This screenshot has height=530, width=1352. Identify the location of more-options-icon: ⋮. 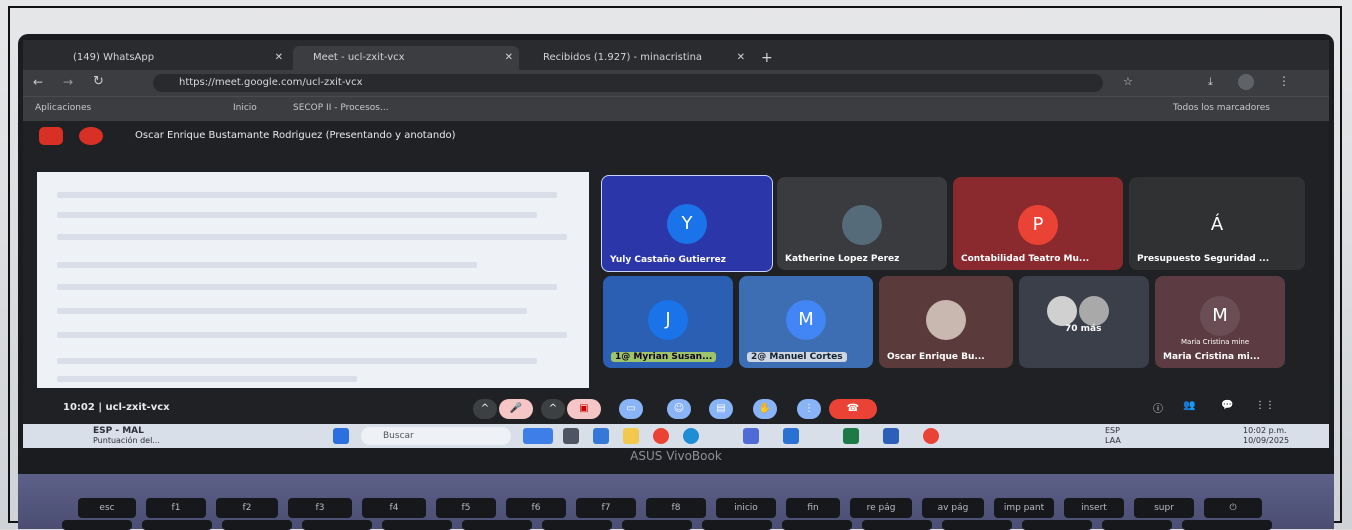
(809, 409).